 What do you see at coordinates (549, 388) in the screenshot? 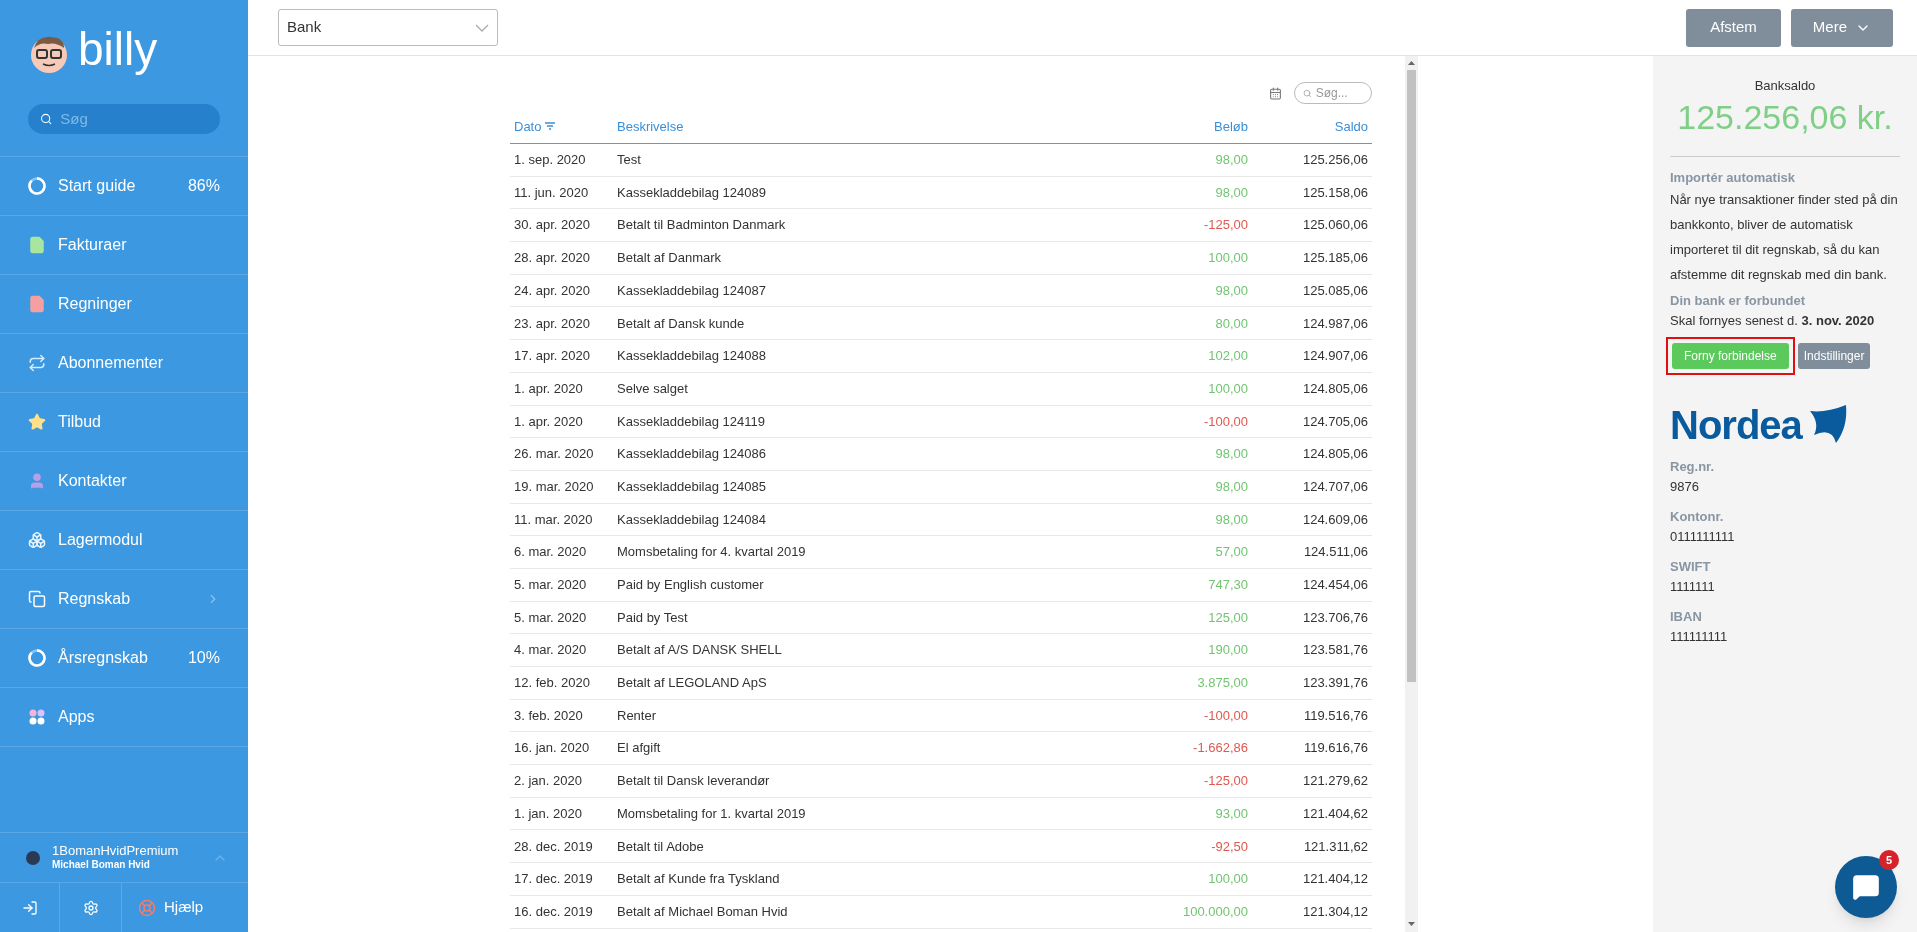
I see `date-cell-text: 1. apr. 2020` at bounding box center [549, 388].